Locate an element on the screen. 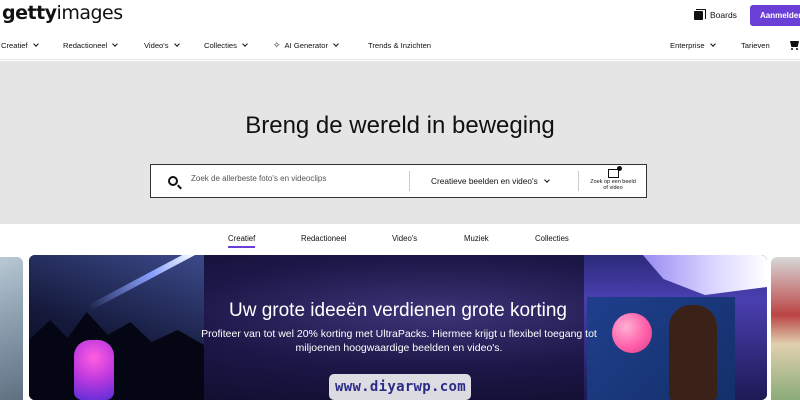 The height and width of the screenshot is (400, 800). media-type-select: Creatieve beelden en video's is located at coordinates (490, 181).